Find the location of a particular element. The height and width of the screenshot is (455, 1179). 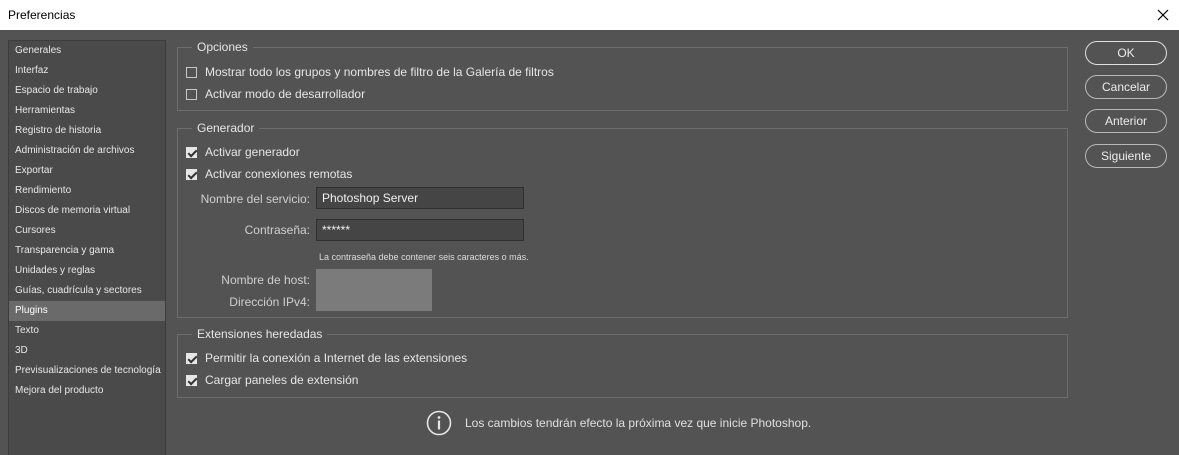

legacy-extensions-legend: Extensiones heredadas is located at coordinates (260, 334).